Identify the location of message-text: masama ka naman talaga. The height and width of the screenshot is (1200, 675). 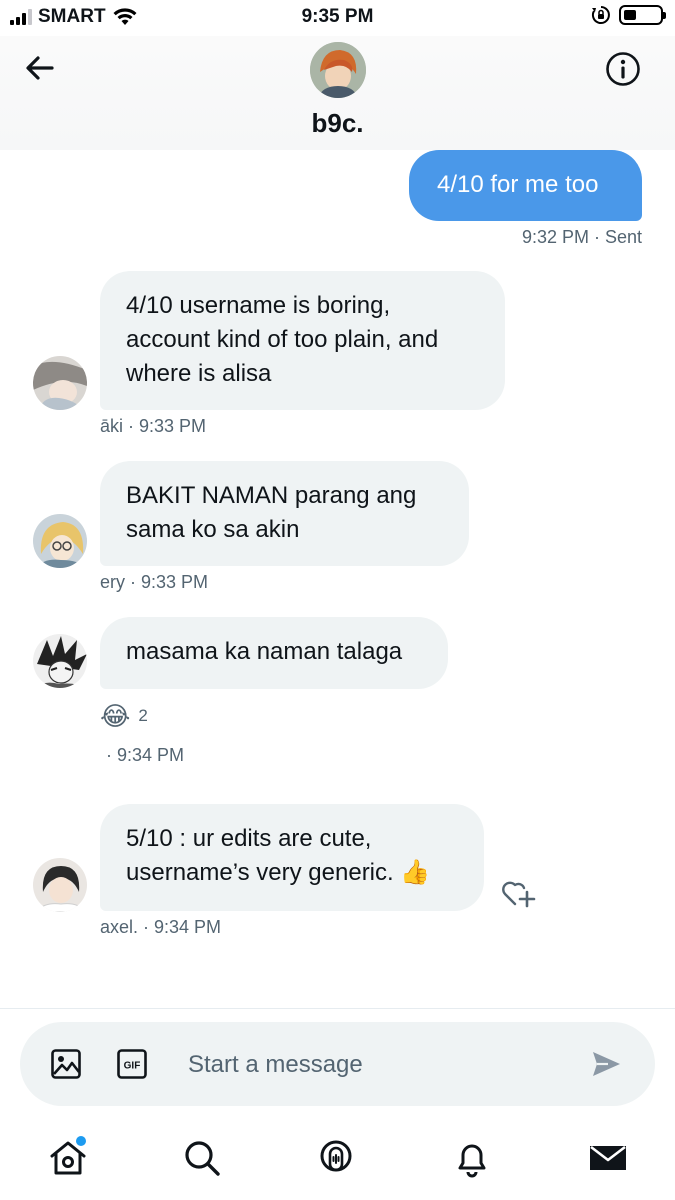
(264, 651).